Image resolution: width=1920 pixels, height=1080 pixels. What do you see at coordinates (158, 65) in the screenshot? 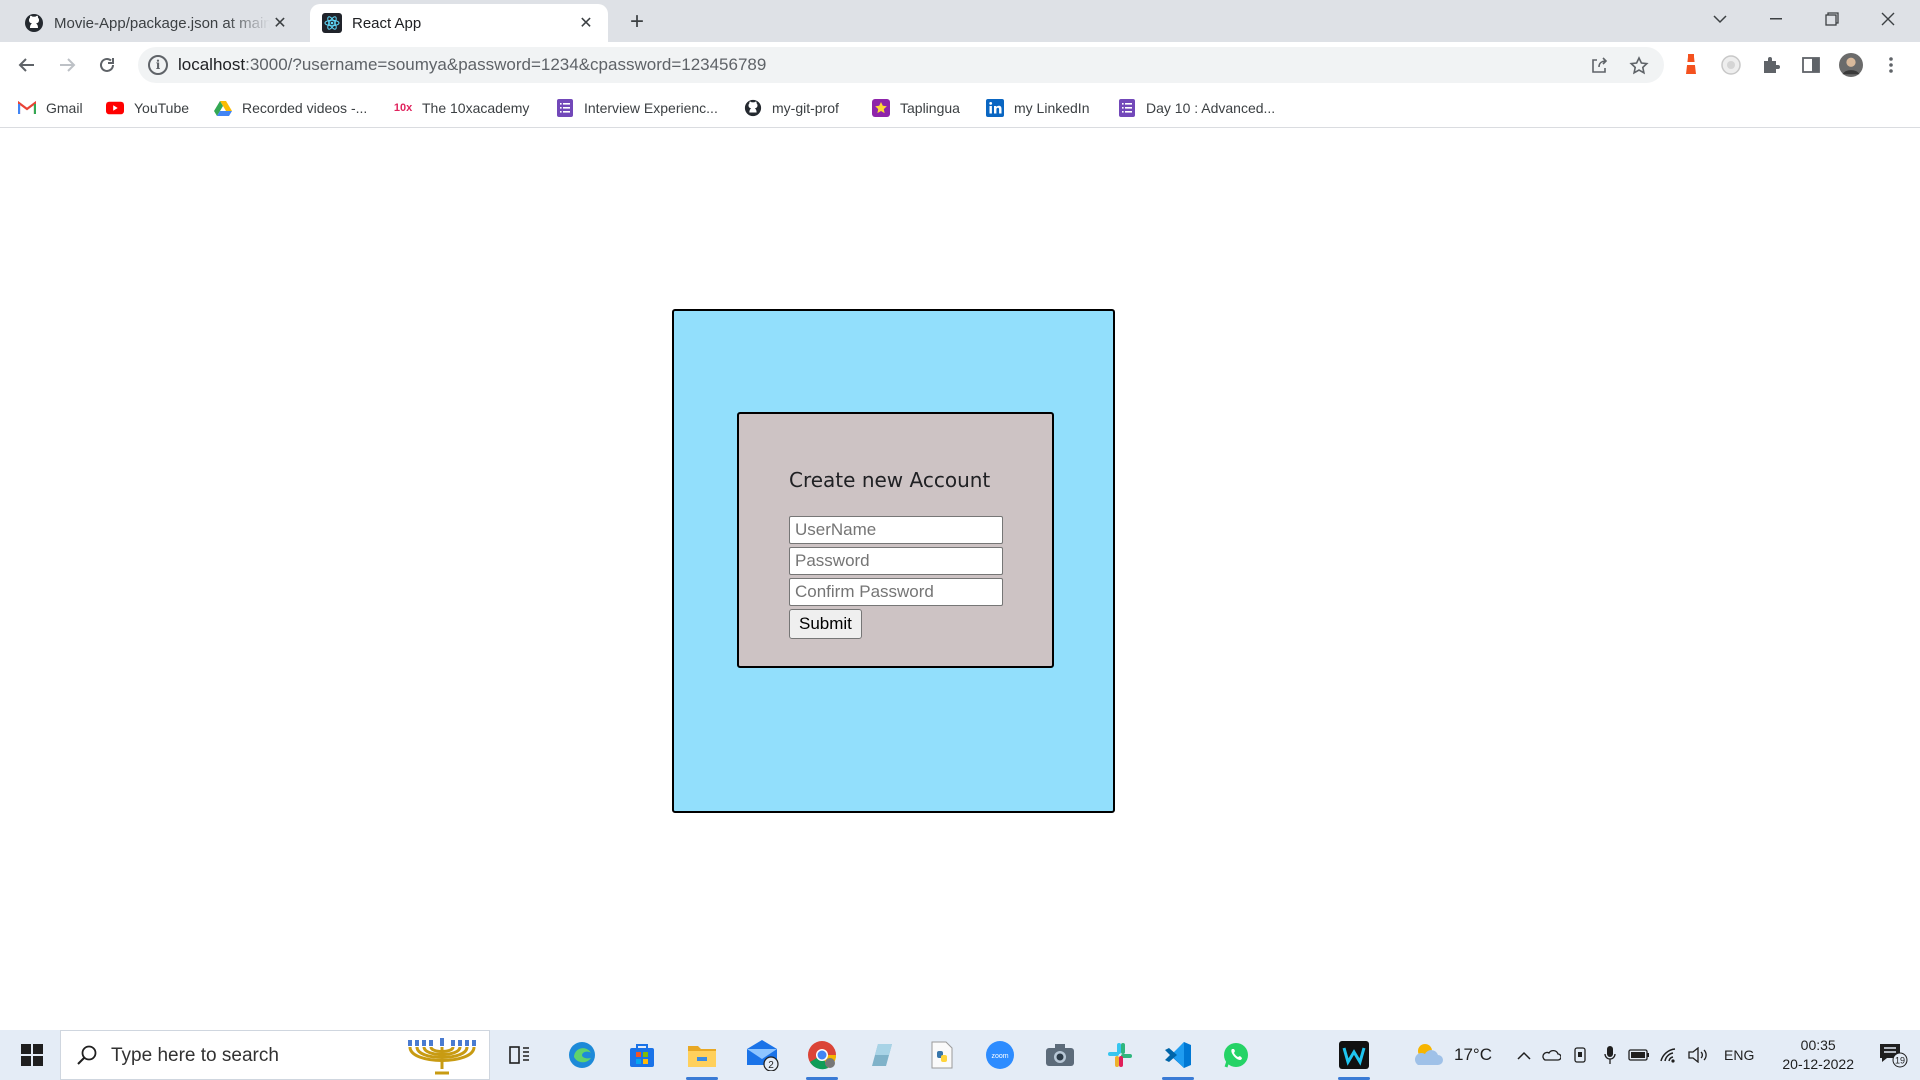
I see `site-info-icon: i` at bounding box center [158, 65].